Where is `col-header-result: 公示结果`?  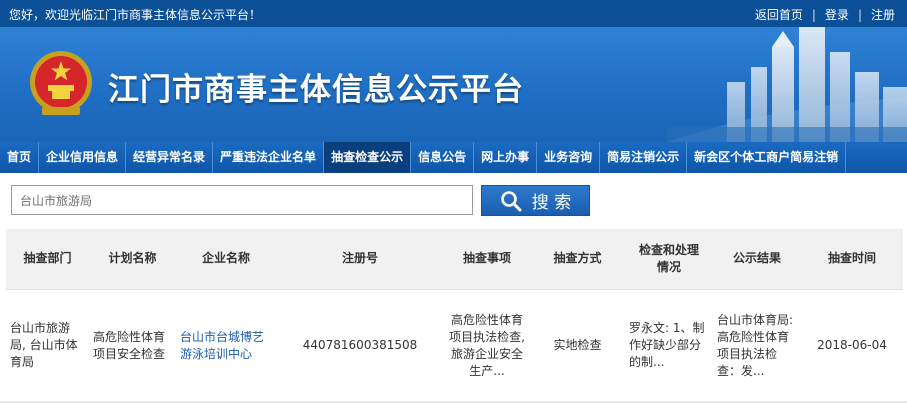 col-header-result: 公示结果 is located at coordinates (757, 259).